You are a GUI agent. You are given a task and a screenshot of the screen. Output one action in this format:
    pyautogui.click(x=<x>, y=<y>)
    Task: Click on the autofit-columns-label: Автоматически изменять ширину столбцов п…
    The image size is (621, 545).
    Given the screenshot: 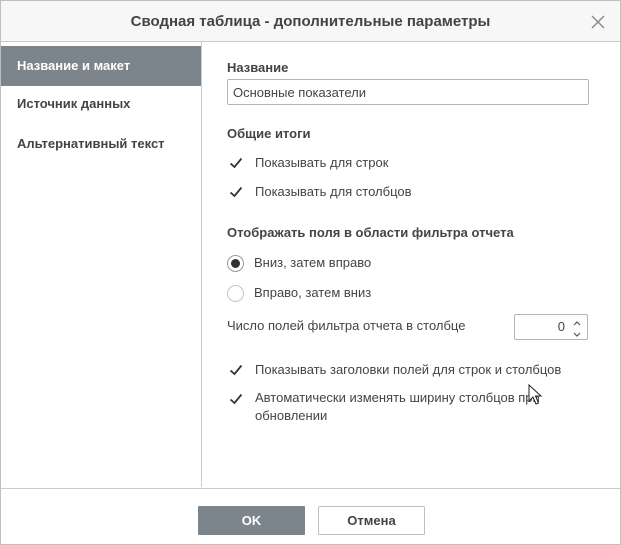 What is the action you would take?
    pyautogui.click(x=397, y=406)
    